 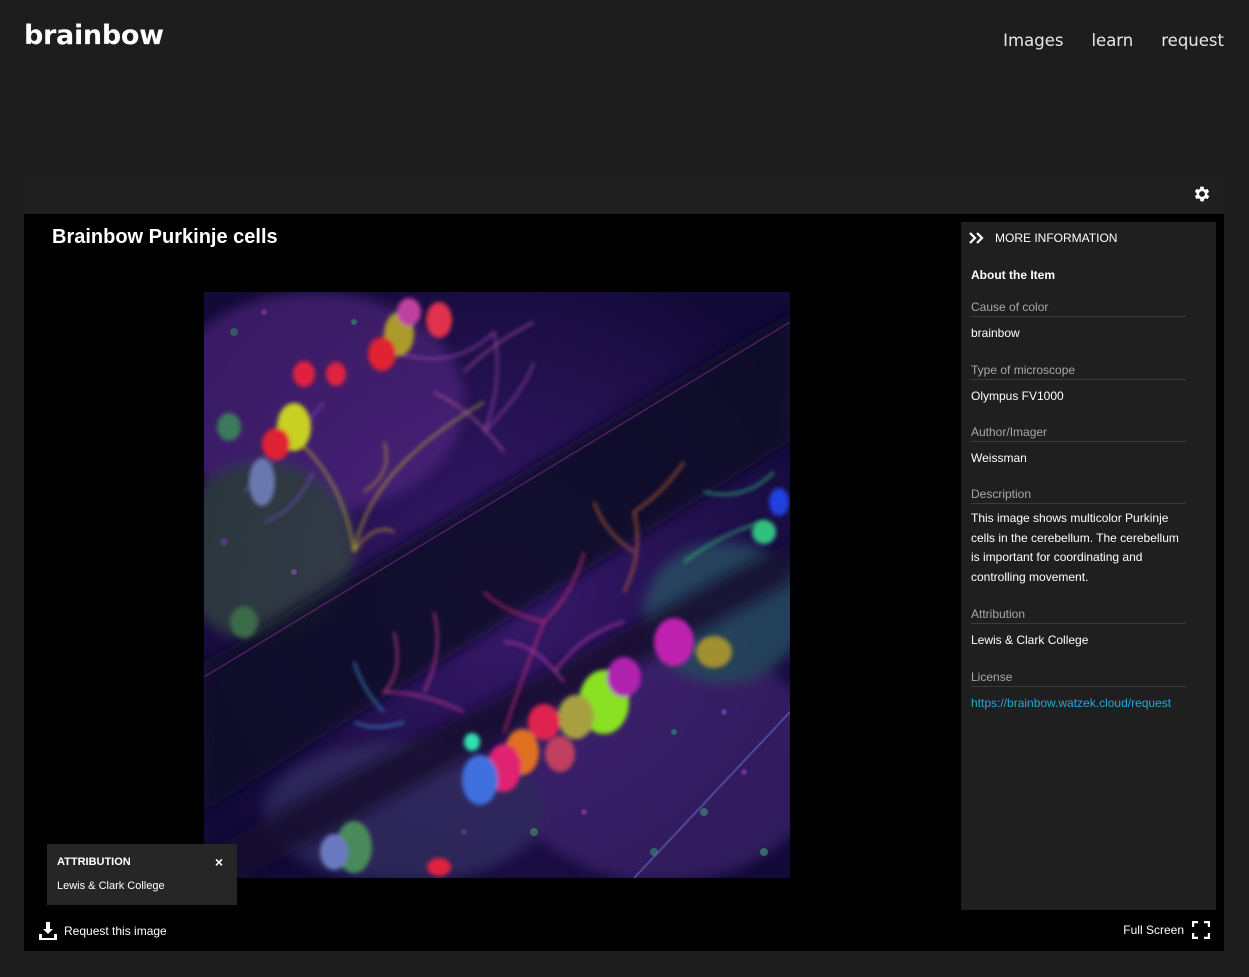 I want to click on request-image-label: Request this image, so click(x=115, y=931).